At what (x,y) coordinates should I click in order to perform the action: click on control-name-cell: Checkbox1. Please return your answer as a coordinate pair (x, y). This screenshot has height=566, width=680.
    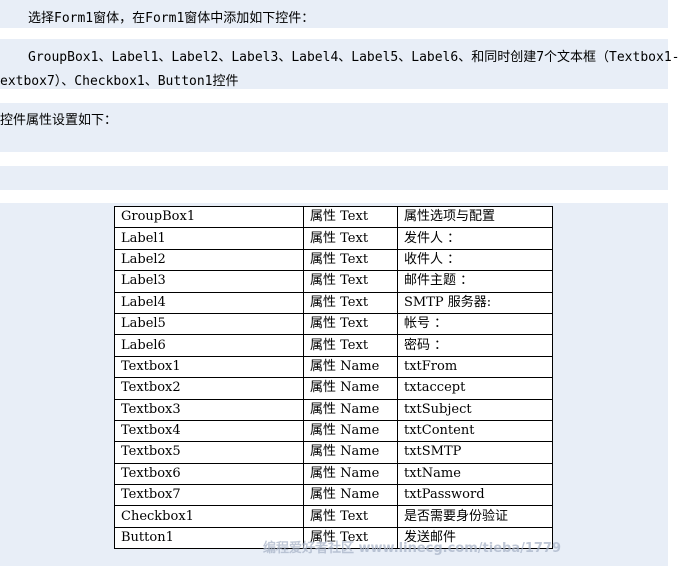
    Looking at the image, I should click on (209, 516).